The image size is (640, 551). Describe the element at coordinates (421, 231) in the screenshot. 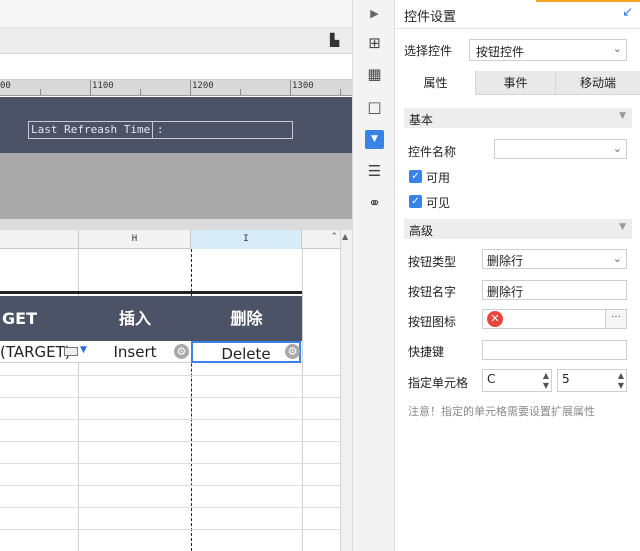

I see `section-title: 高级` at that location.